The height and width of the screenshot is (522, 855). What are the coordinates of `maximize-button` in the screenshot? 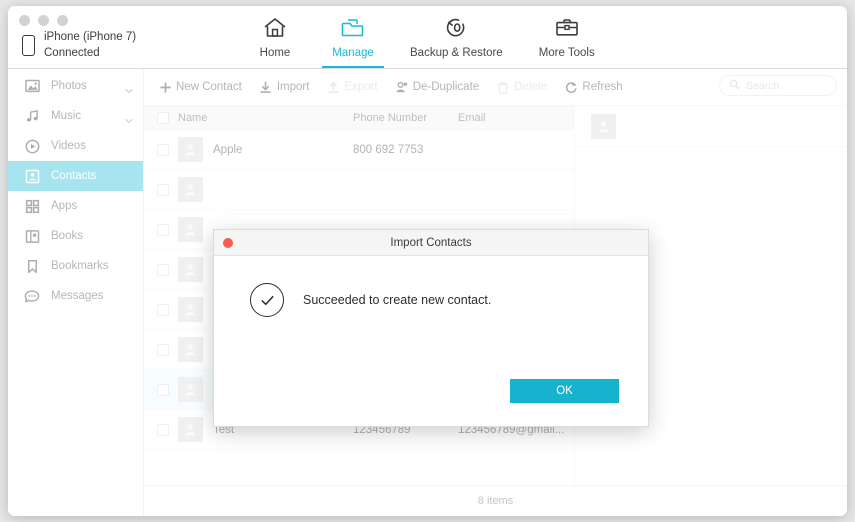 It's located at (62, 20).